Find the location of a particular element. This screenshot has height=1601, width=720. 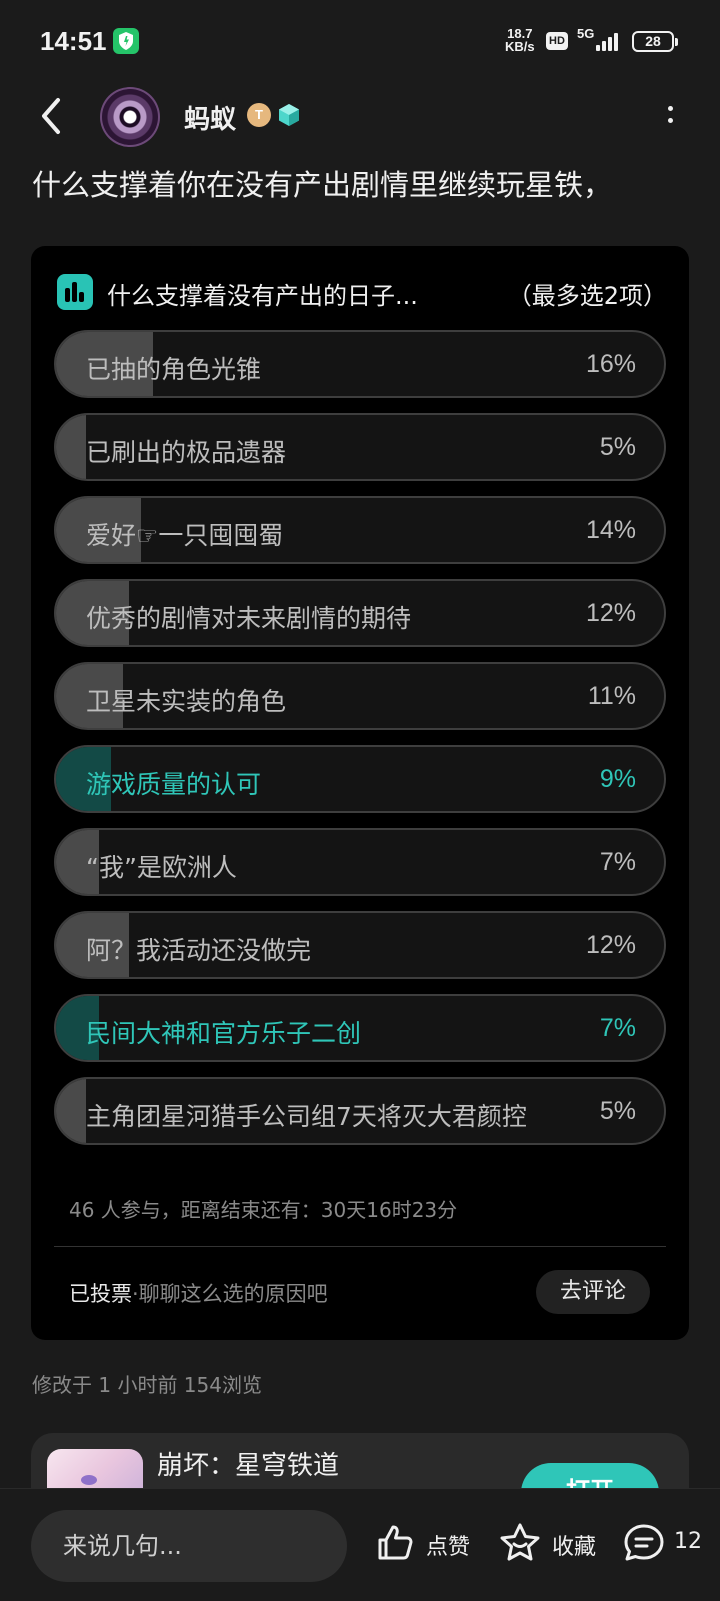

comment-count: 12 is located at coordinates (688, 1541).